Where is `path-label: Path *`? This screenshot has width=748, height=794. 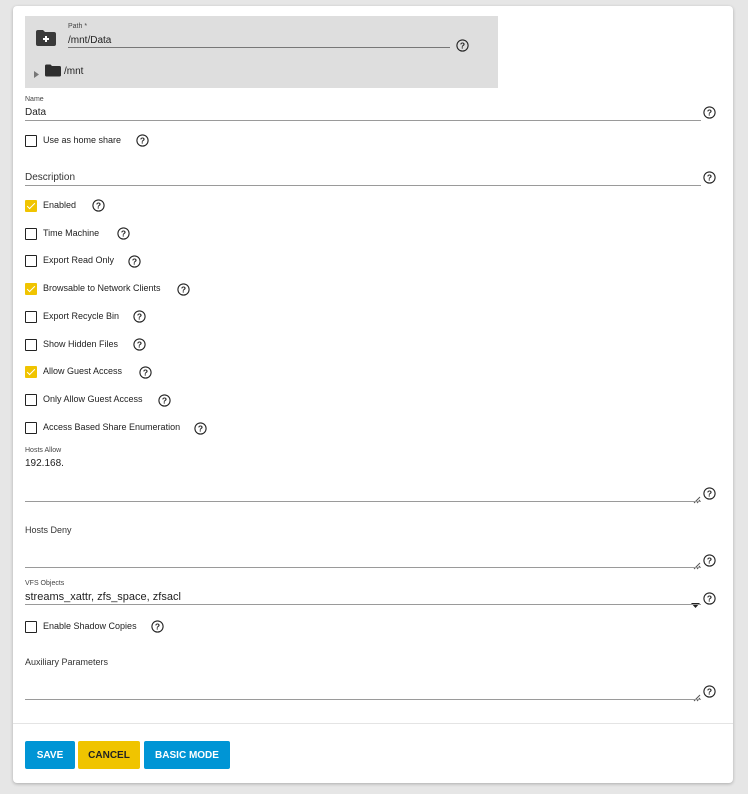
path-label: Path * is located at coordinates (78, 26).